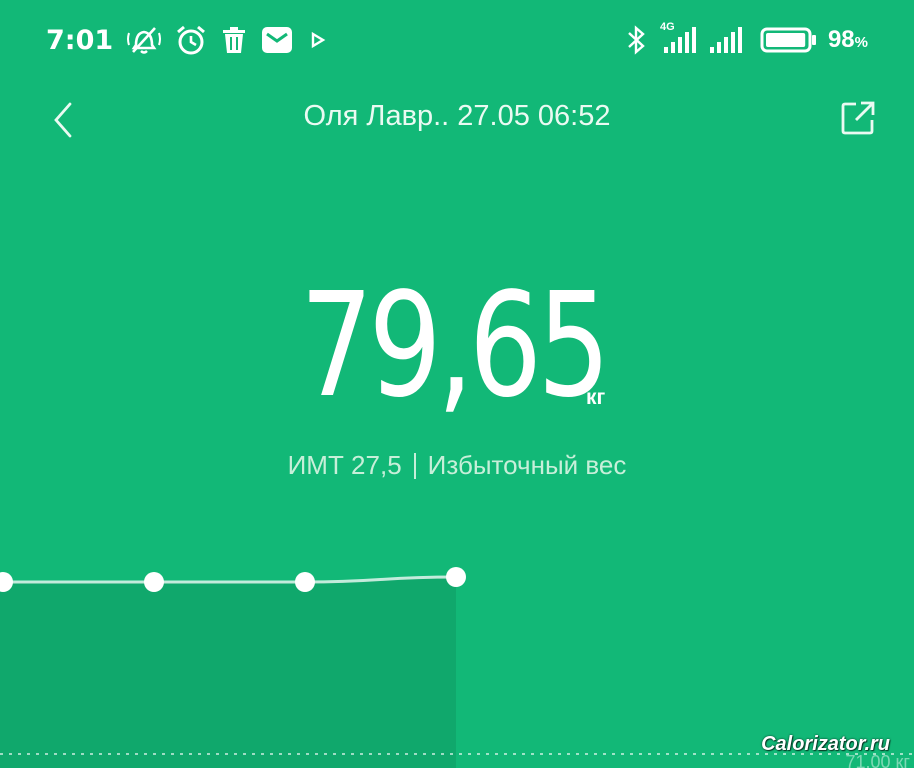 The height and width of the screenshot is (768, 914). What do you see at coordinates (858, 118) in the screenshot?
I see `share-button` at bounding box center [858, 118].